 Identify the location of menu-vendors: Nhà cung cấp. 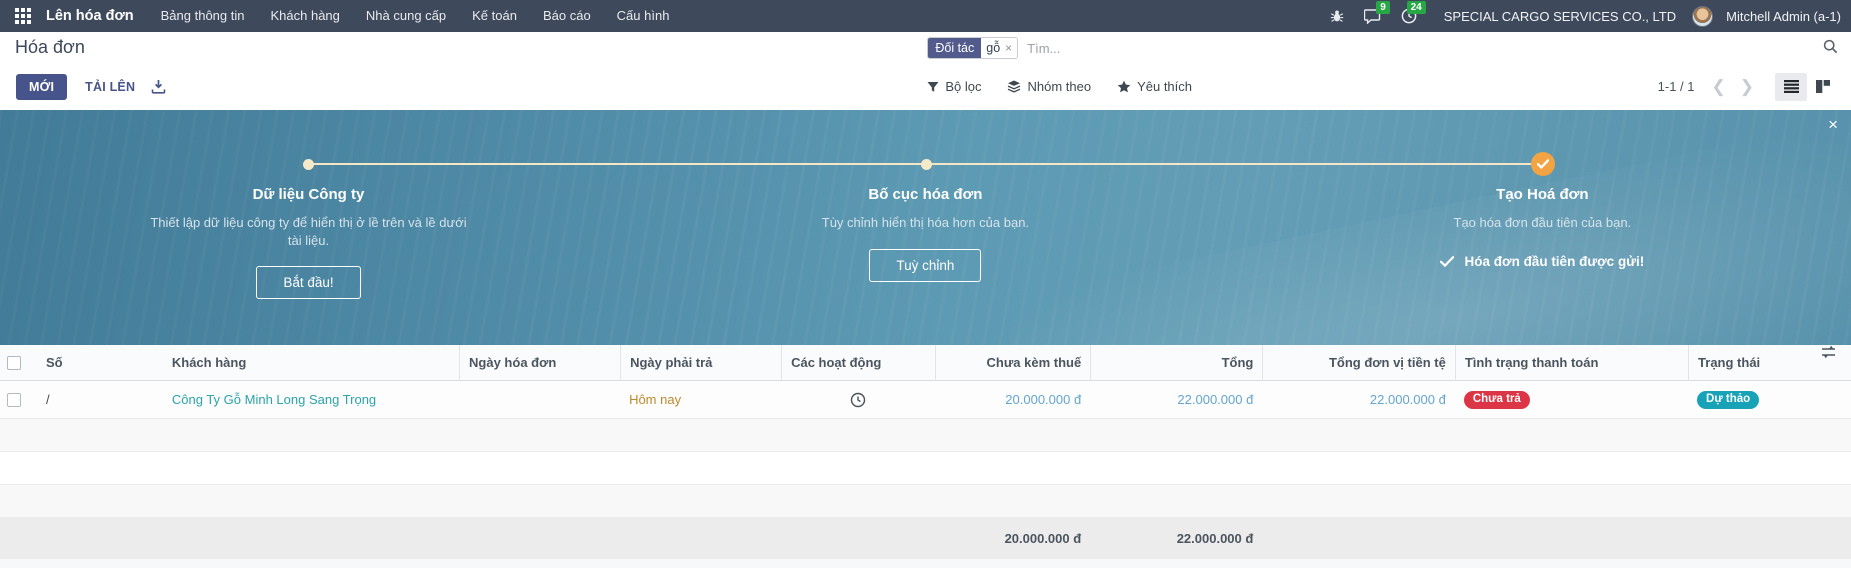
(406, 16).